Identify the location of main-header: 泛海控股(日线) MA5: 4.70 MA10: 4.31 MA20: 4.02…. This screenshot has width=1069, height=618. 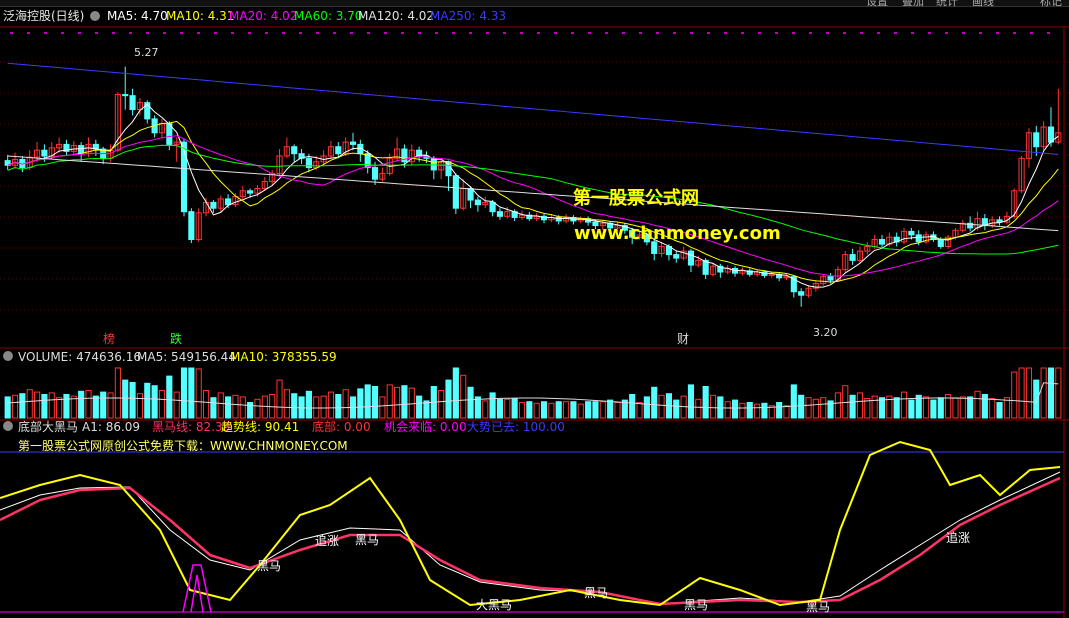
(254, 15).